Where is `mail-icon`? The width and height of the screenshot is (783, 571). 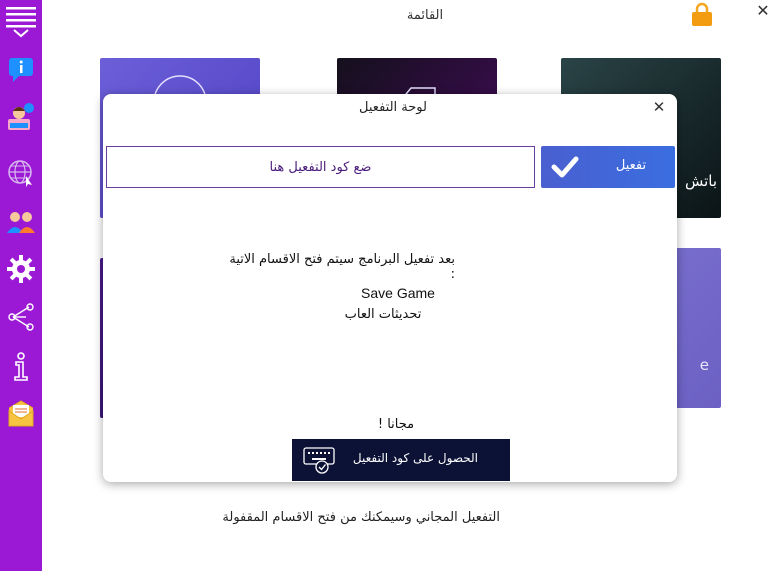
mail-icon is located at coordinates (21, 414).